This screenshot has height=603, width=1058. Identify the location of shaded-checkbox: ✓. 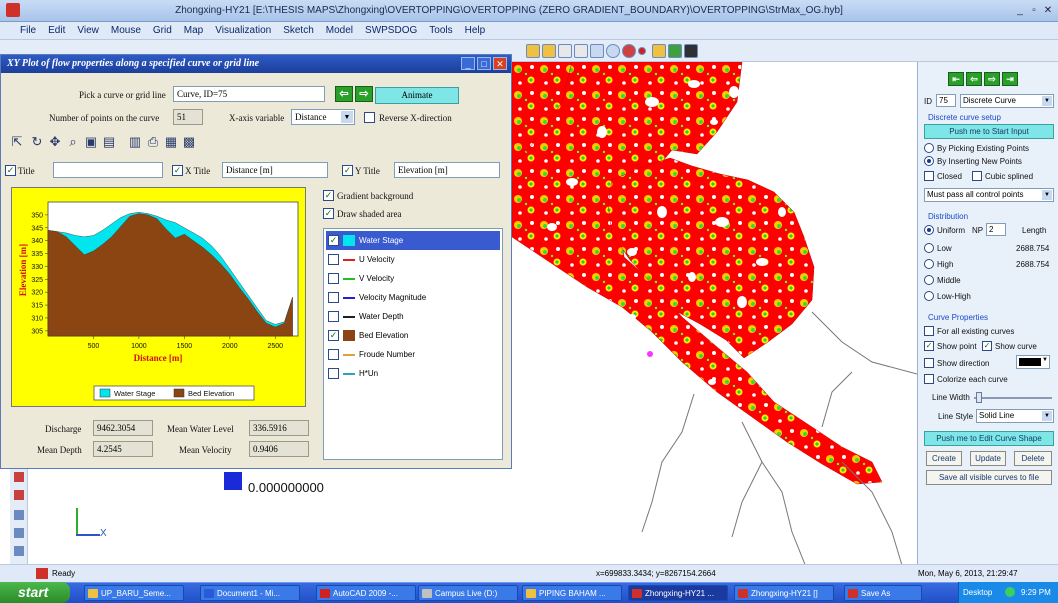
(328, 213).